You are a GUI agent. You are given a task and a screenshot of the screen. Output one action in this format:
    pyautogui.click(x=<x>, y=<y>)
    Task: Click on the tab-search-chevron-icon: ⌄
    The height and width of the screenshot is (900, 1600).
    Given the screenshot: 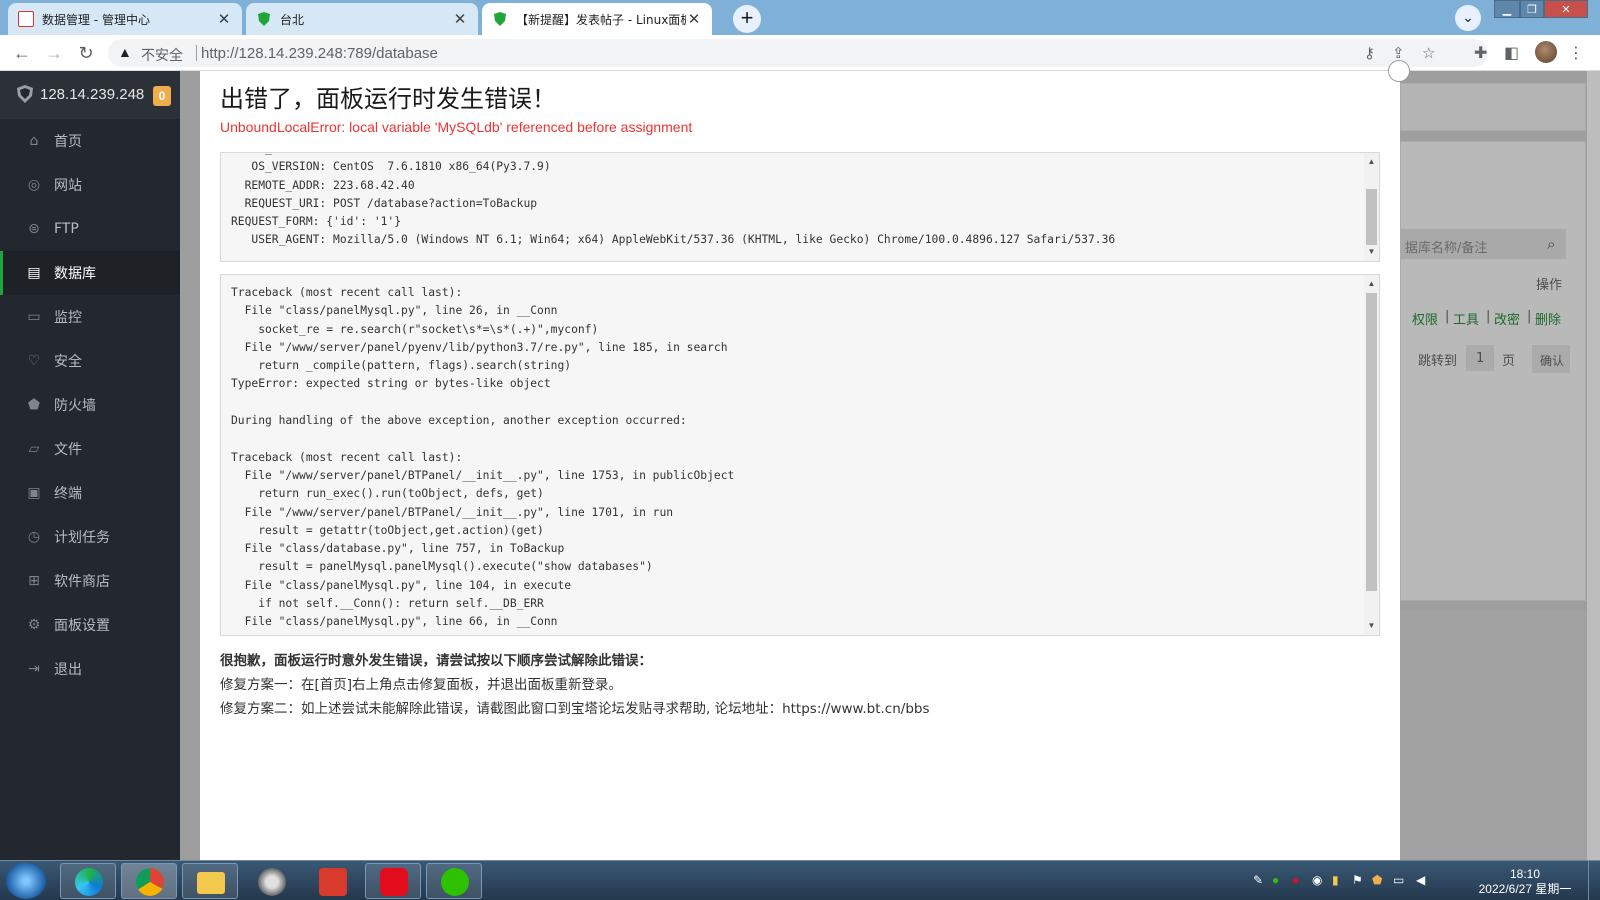 What is the action you would take?
    pyautogui.click(x=1468, y=18)
    